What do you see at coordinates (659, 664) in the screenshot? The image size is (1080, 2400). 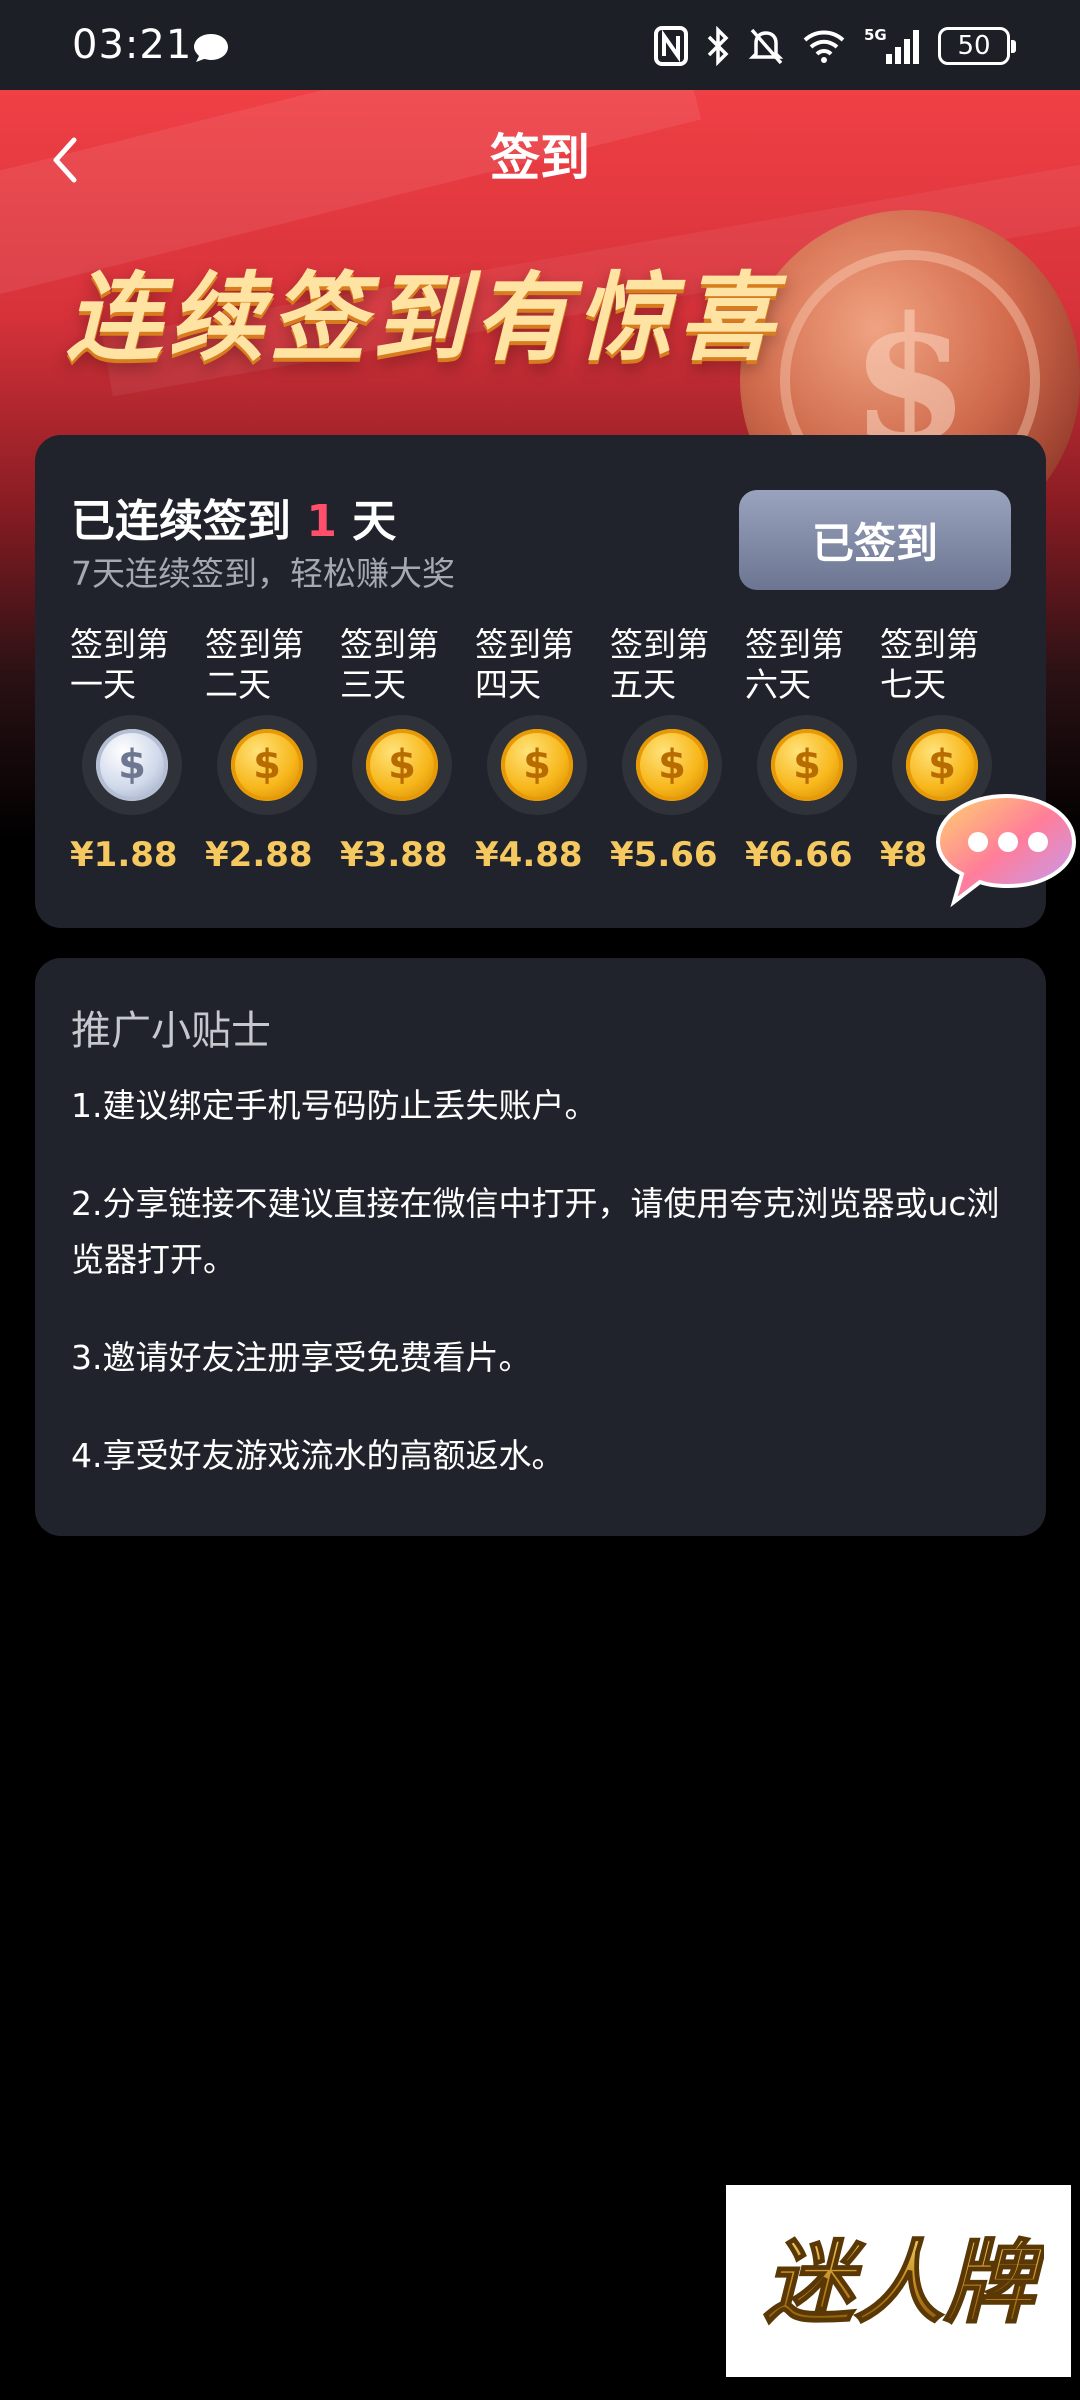 I see `day-label: 签到第五天` at bounding box center [659, 664].